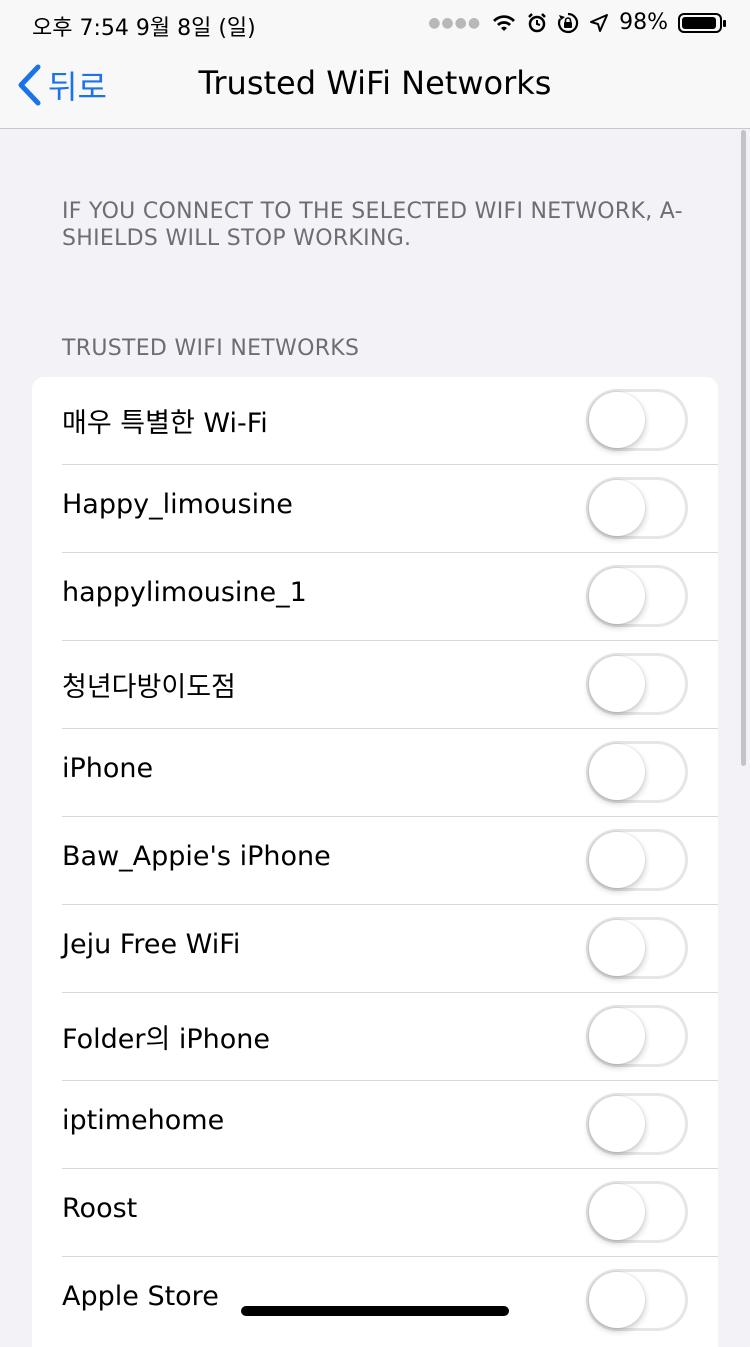  What do you see at coordinates (375, 83) in the screenshot?
I see `page-title: Trusted WiFi Networks` at bounding box center [375, 83].